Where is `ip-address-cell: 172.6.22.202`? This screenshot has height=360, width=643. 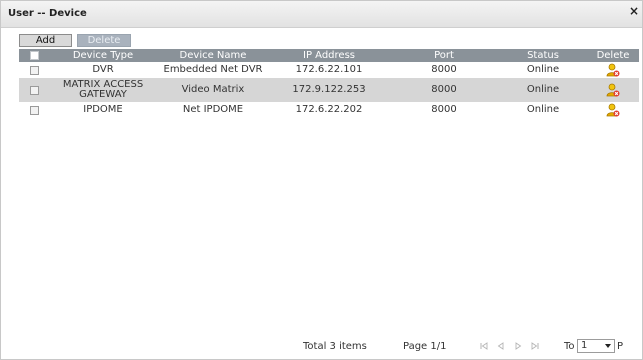
ip-address-cell: 172.6.22.202 is located at coordinates (329, 109).